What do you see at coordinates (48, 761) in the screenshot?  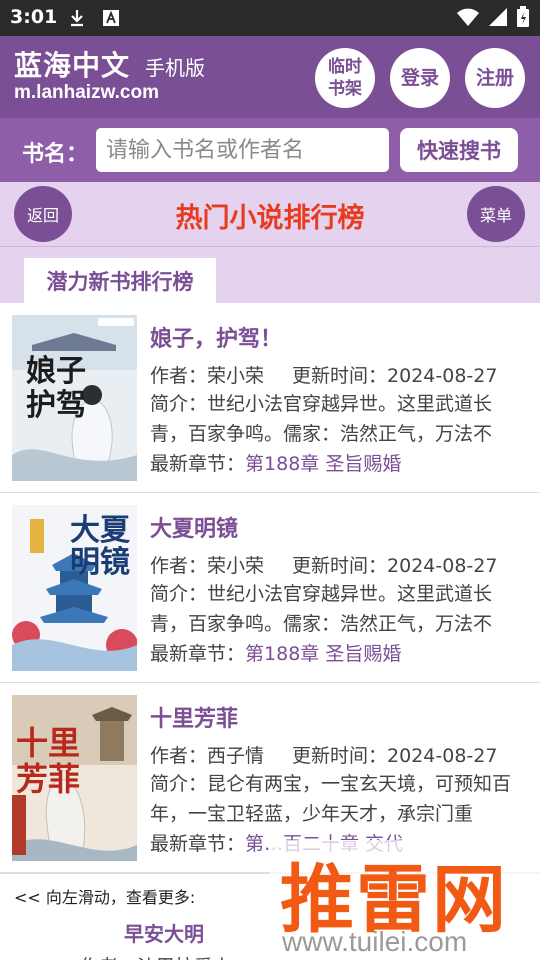 I see `cover-title-art: 十里芳菲` at bounding box center [48, 761].